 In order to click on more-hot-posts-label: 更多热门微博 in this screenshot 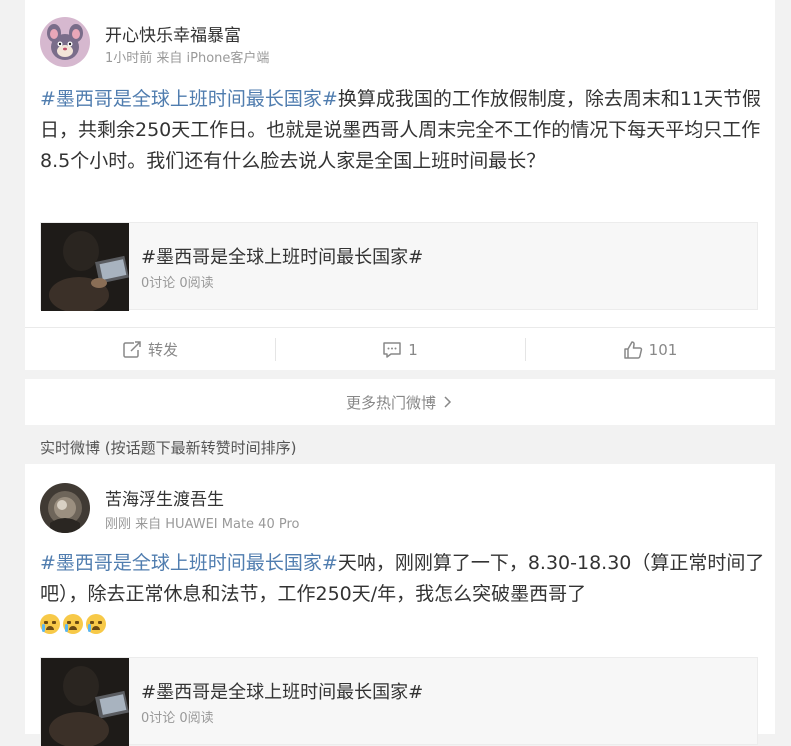, I will do `click(390, 402)`.